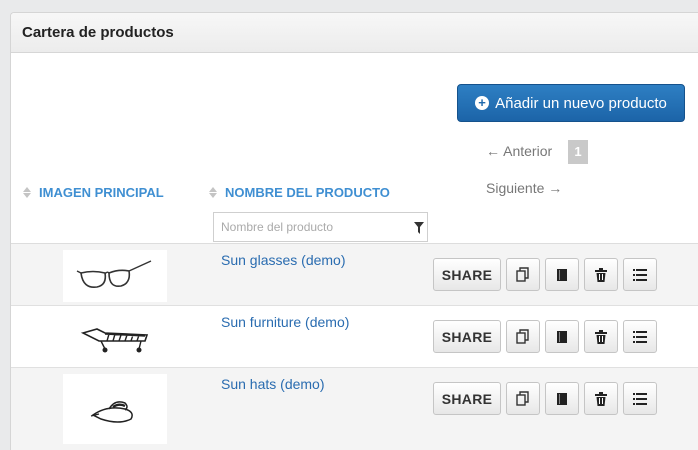 The width and height of the screenshot is (698, 450). I want to click on column-header-main-image: IMAGEN PRINCIPAL, so click(93, 192).